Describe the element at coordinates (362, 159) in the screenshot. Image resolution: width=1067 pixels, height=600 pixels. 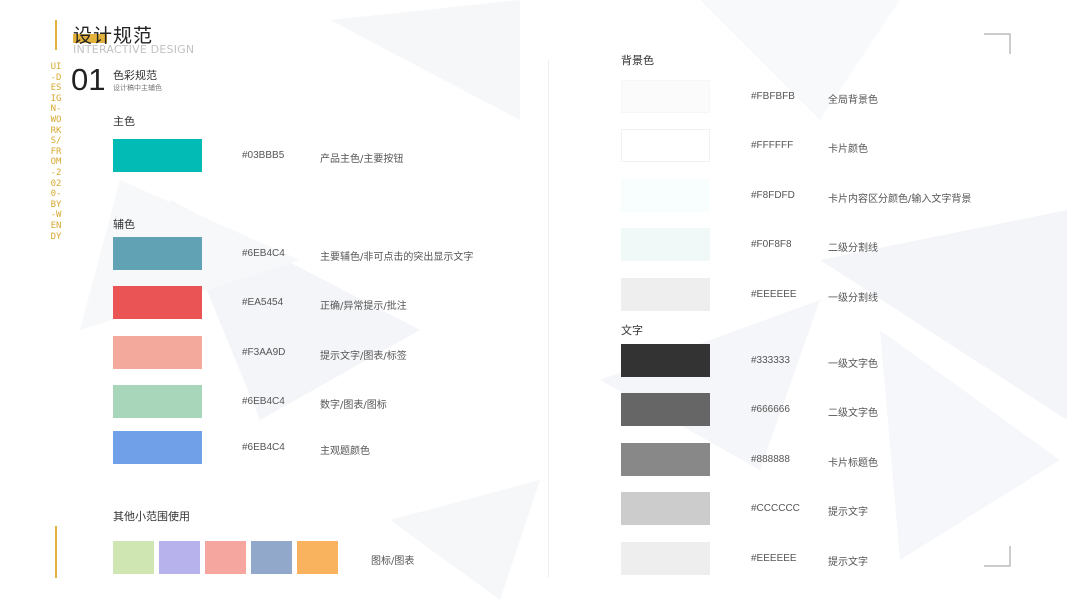
I see `color-desc: 产品主色/主要按钮` at that location.